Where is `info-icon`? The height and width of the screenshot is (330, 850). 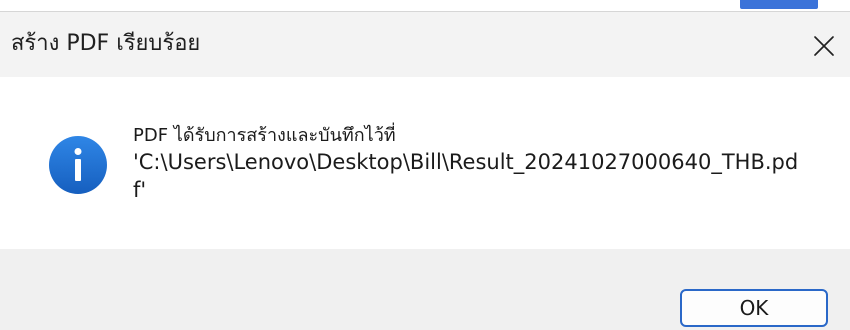
info-icon is located at coordinates (78, 165).